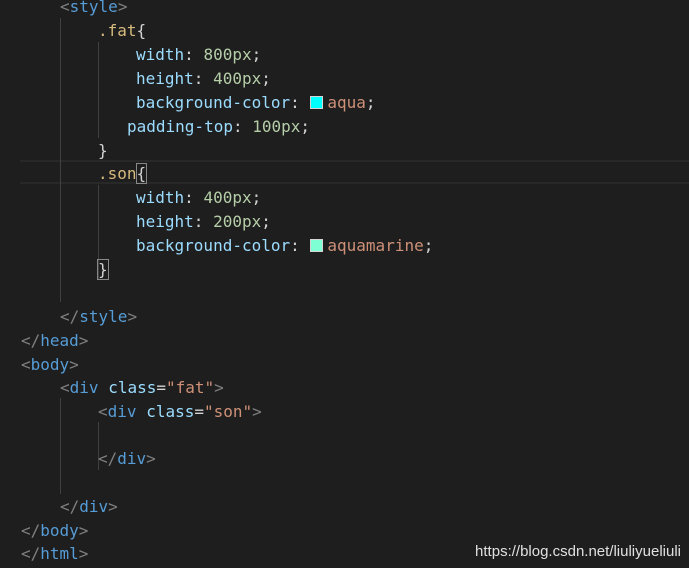 Image resolution: width=689 pixels, height=568 pixels. I want to click on css-selector: .fat, so click(117, 30).